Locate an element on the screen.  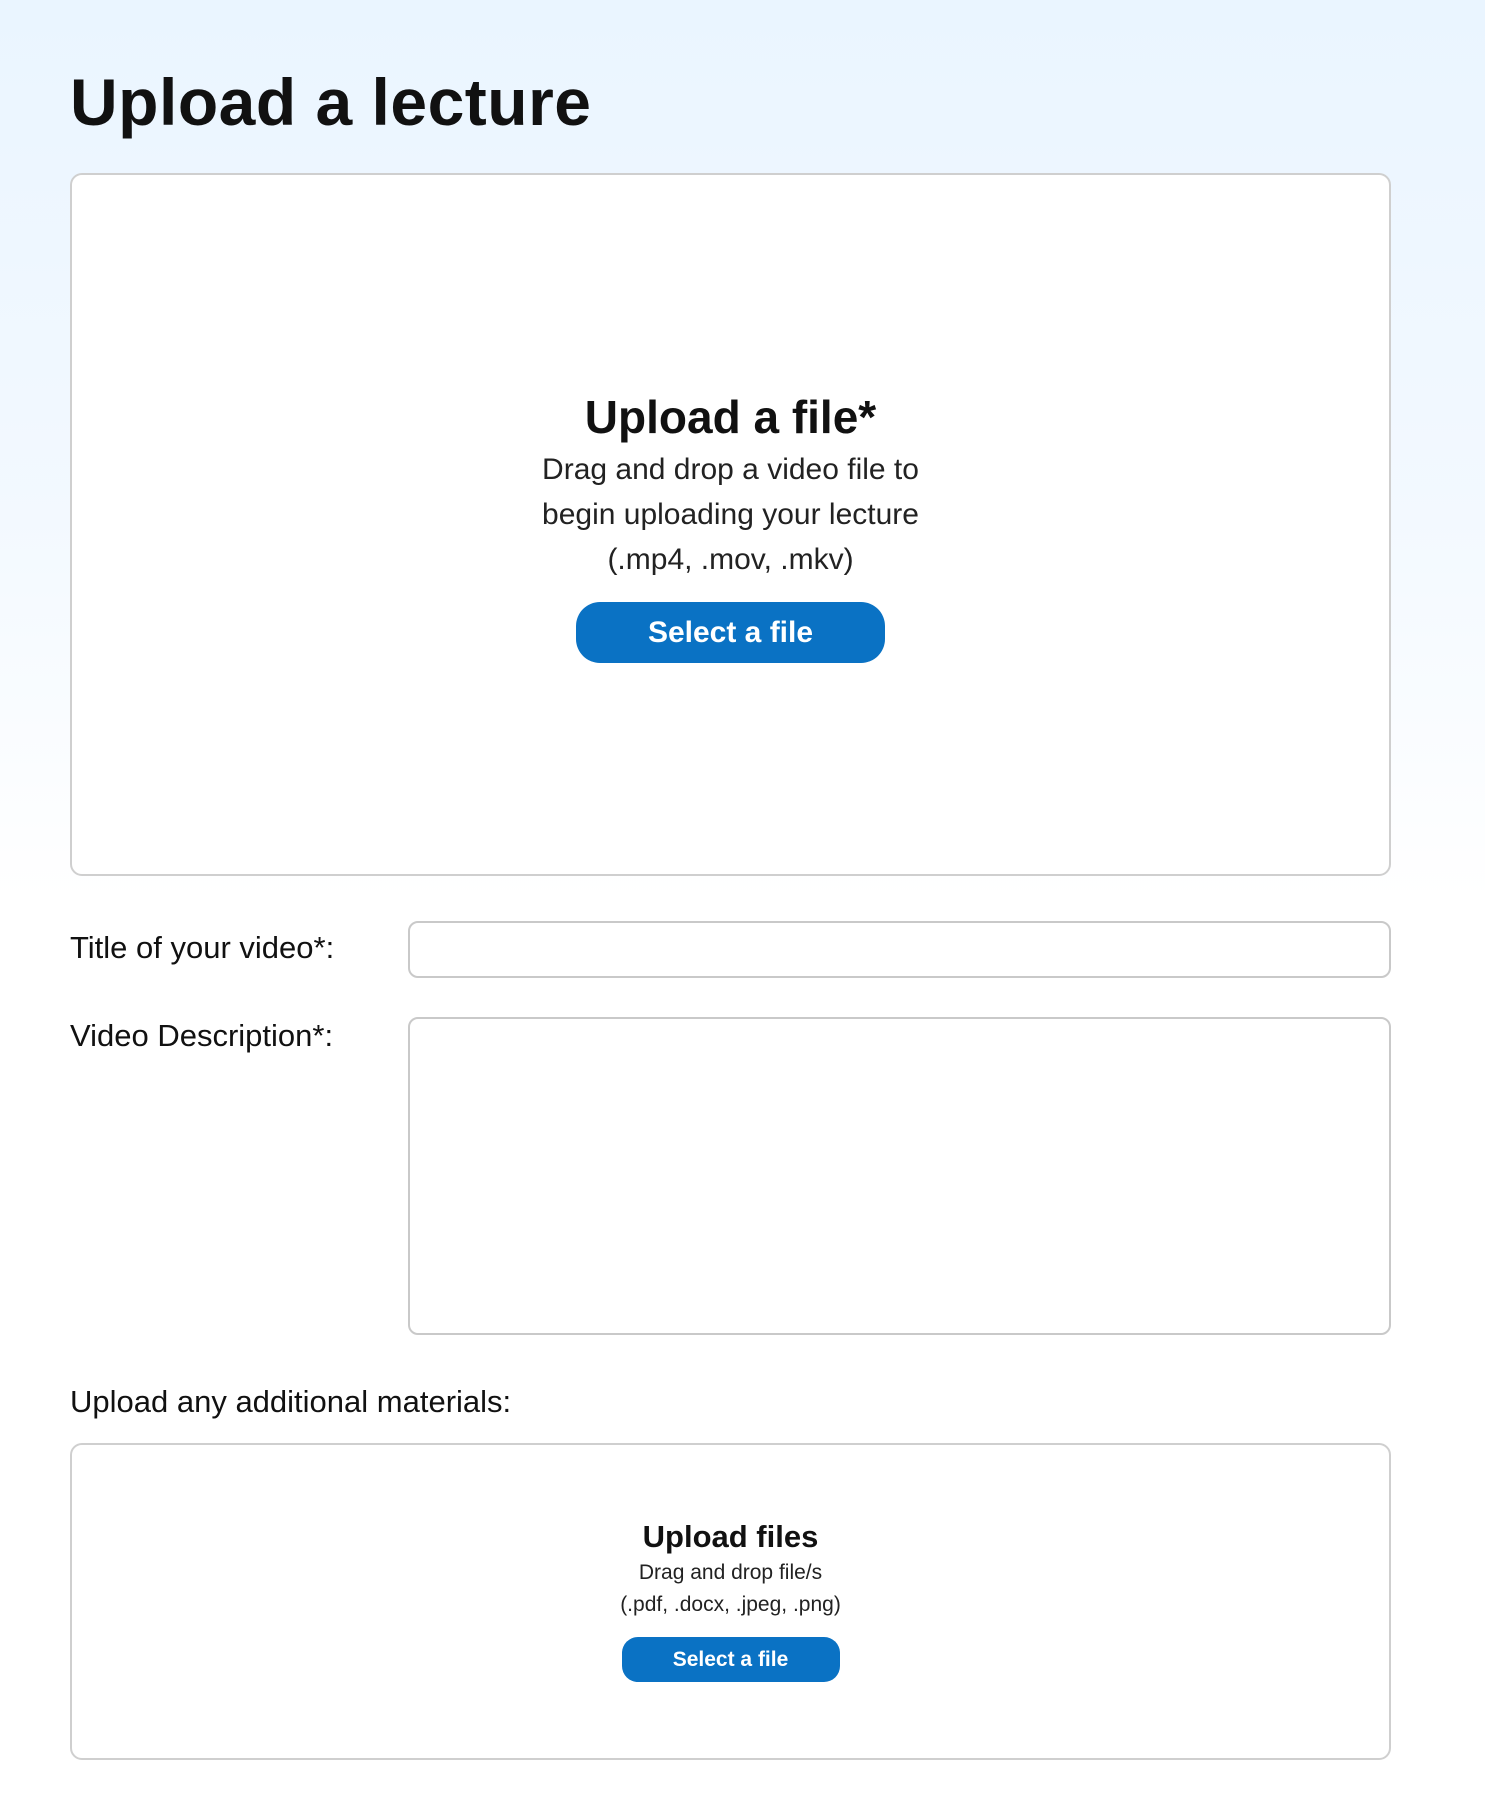
select-materials-file-button: Select a file is located at coordinates (730, 1659).